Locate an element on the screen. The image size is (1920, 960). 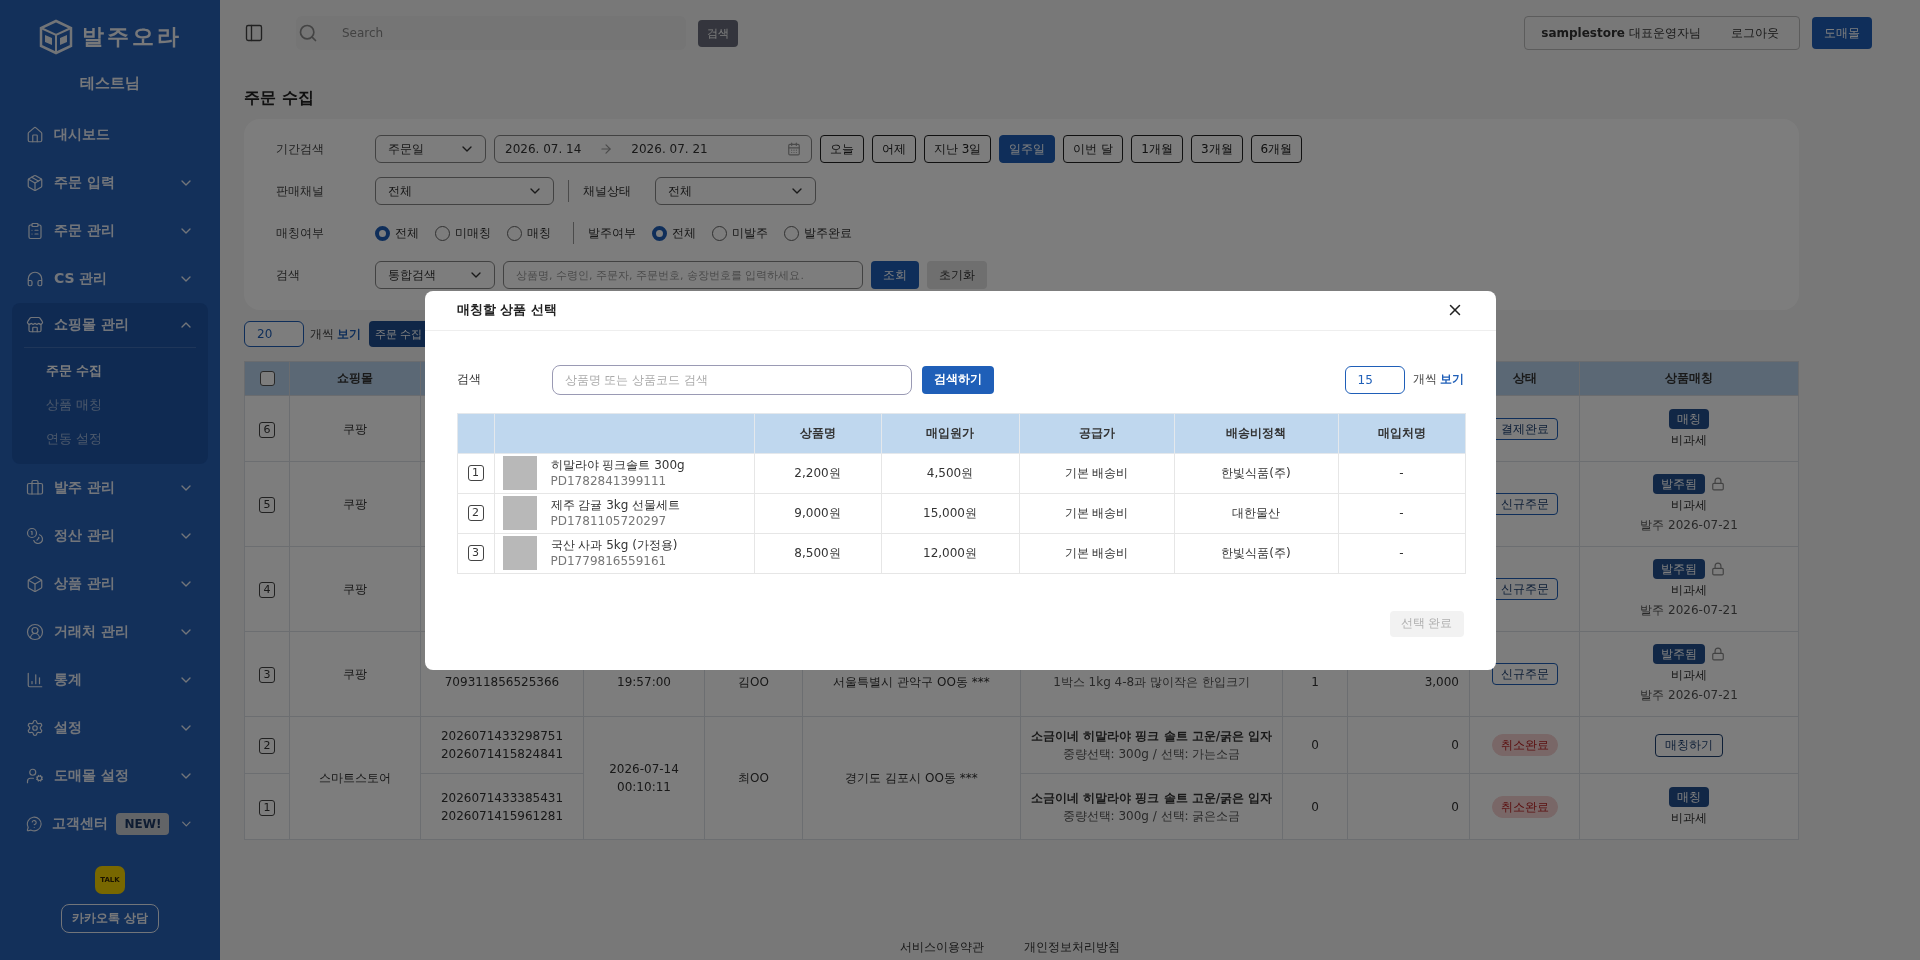
nav-label: 주문 관리 is located at coordinates (84, 231).